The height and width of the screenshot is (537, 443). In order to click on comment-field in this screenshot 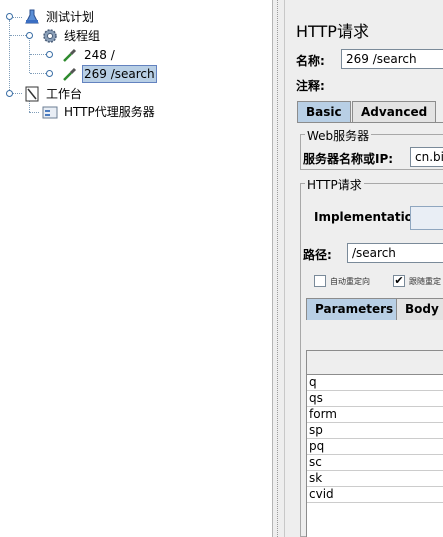, I will do `click(392, 85)`.